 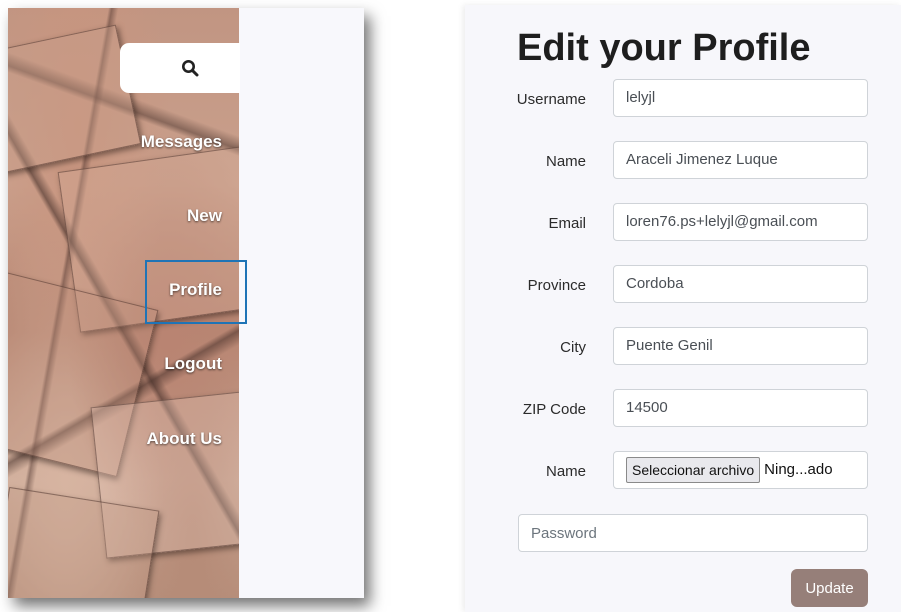 I want to click on update-button: Update, so click(x=829, y=588).